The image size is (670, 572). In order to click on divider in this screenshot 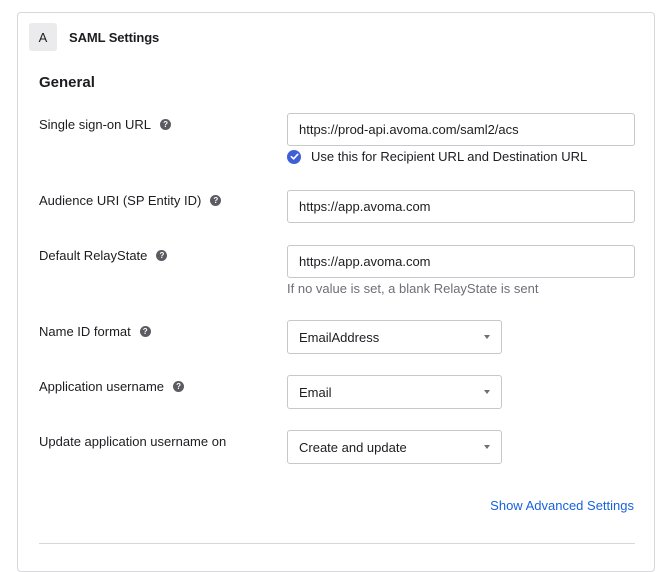, I will do `click(337, 543)`.